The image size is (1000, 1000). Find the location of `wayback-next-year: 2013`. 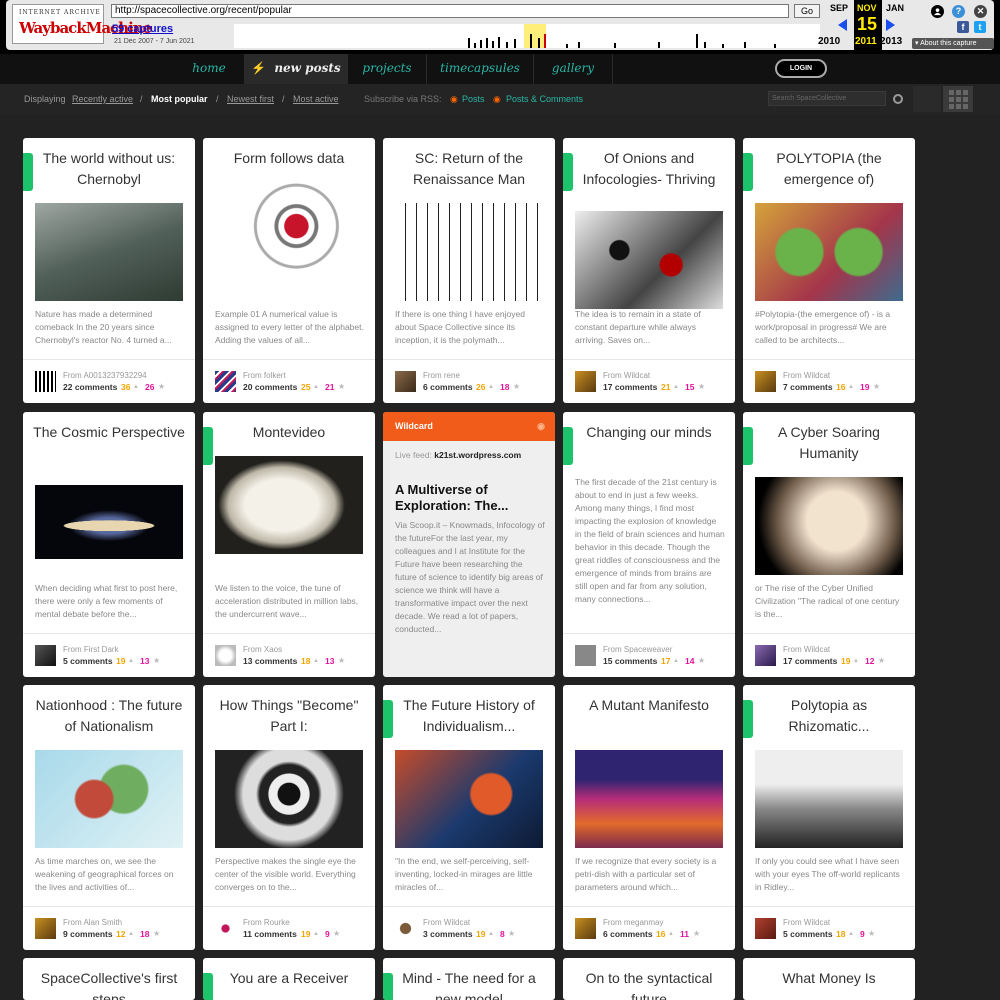

wayback-next-year: 2013 is located at coordinates (891, 41).